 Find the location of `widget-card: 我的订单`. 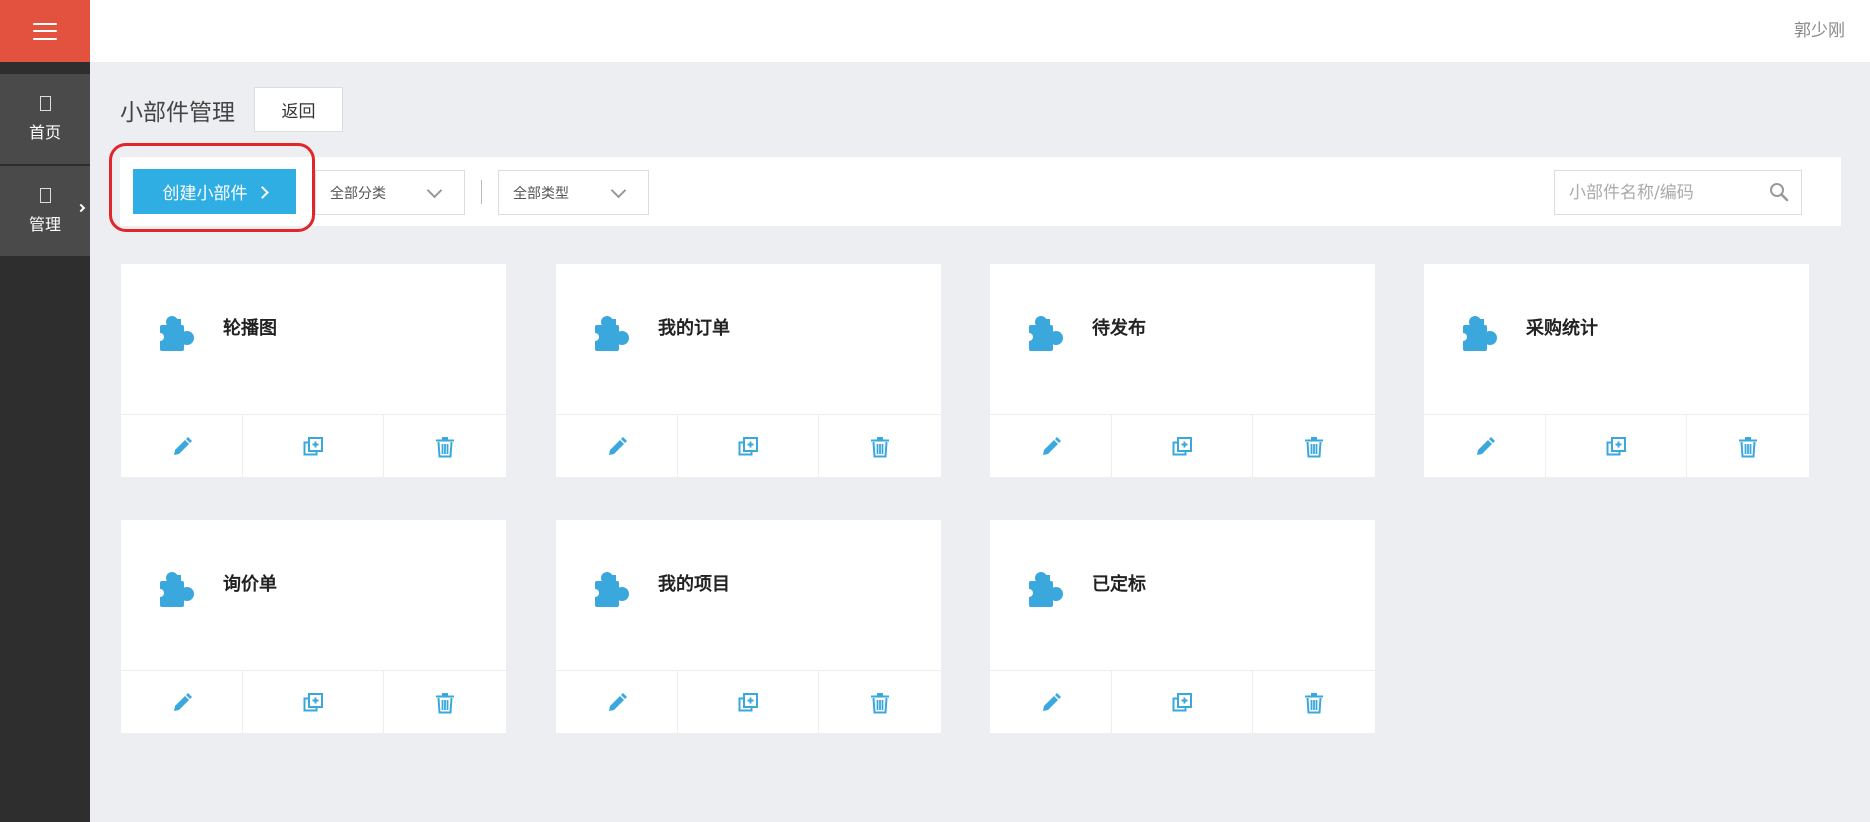

widget-card: 我的订单 is located at coordinates (748, 371).